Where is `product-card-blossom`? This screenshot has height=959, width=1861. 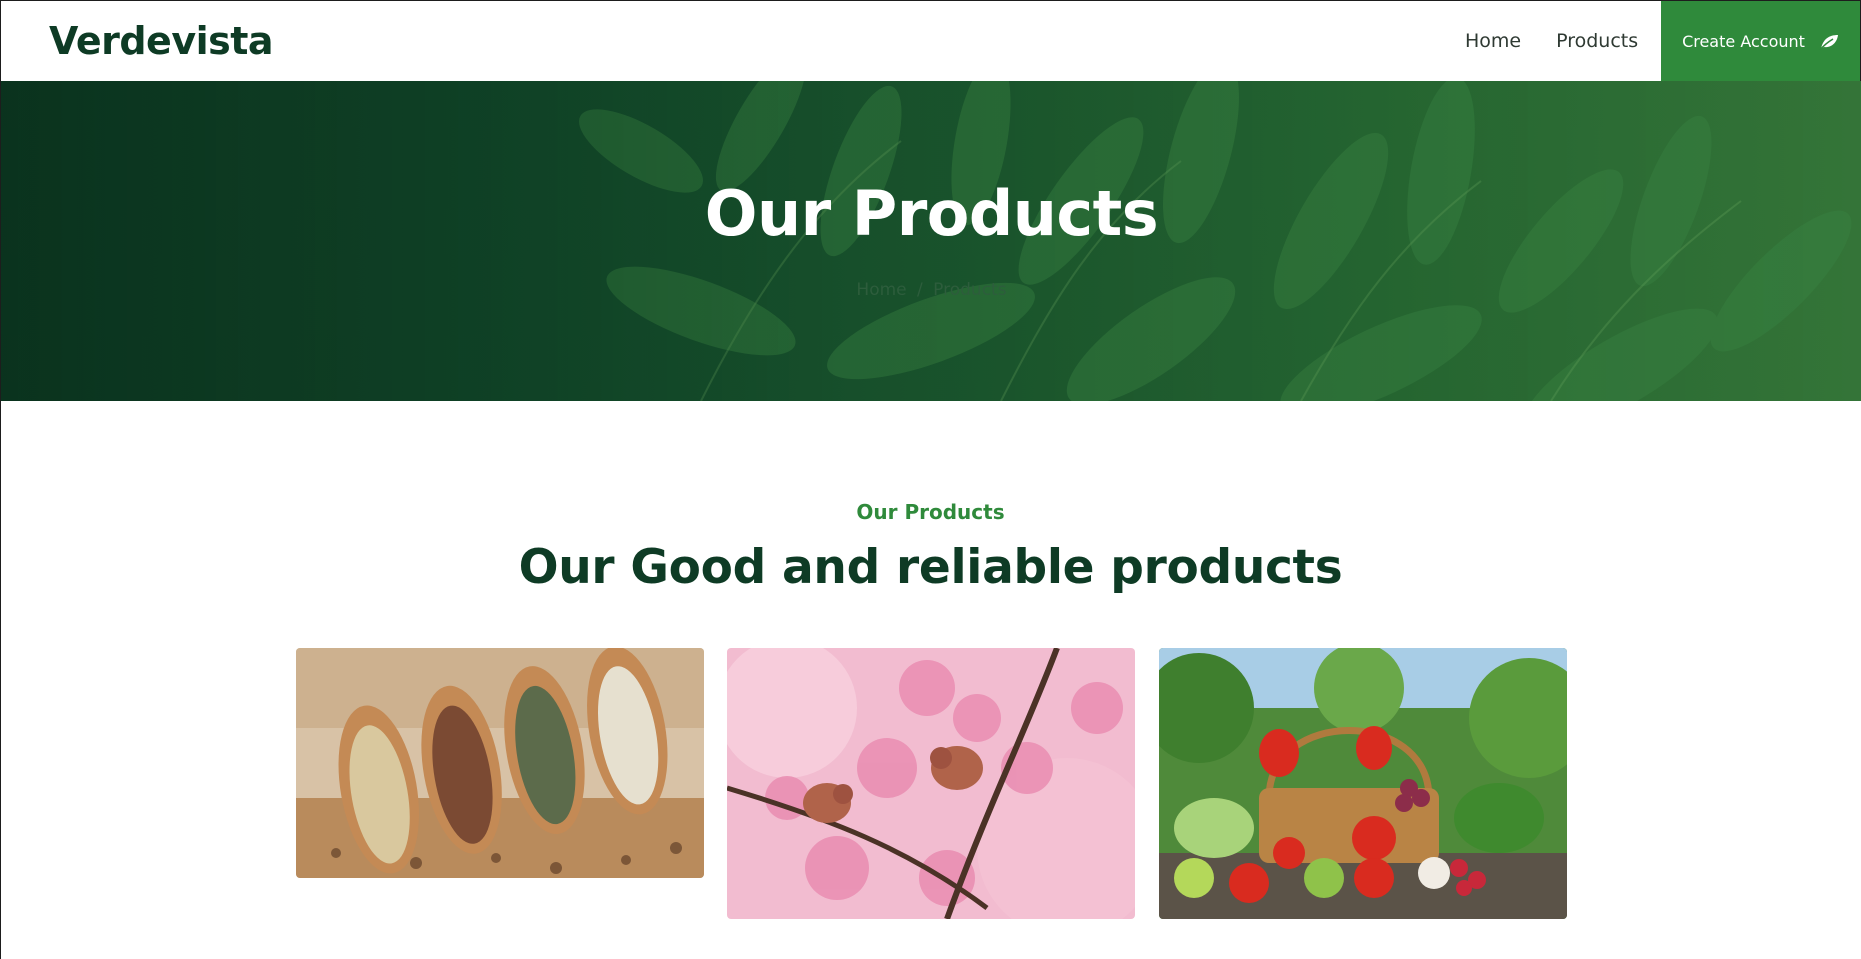
product-card-blossom is located at coordinates (931, 783).